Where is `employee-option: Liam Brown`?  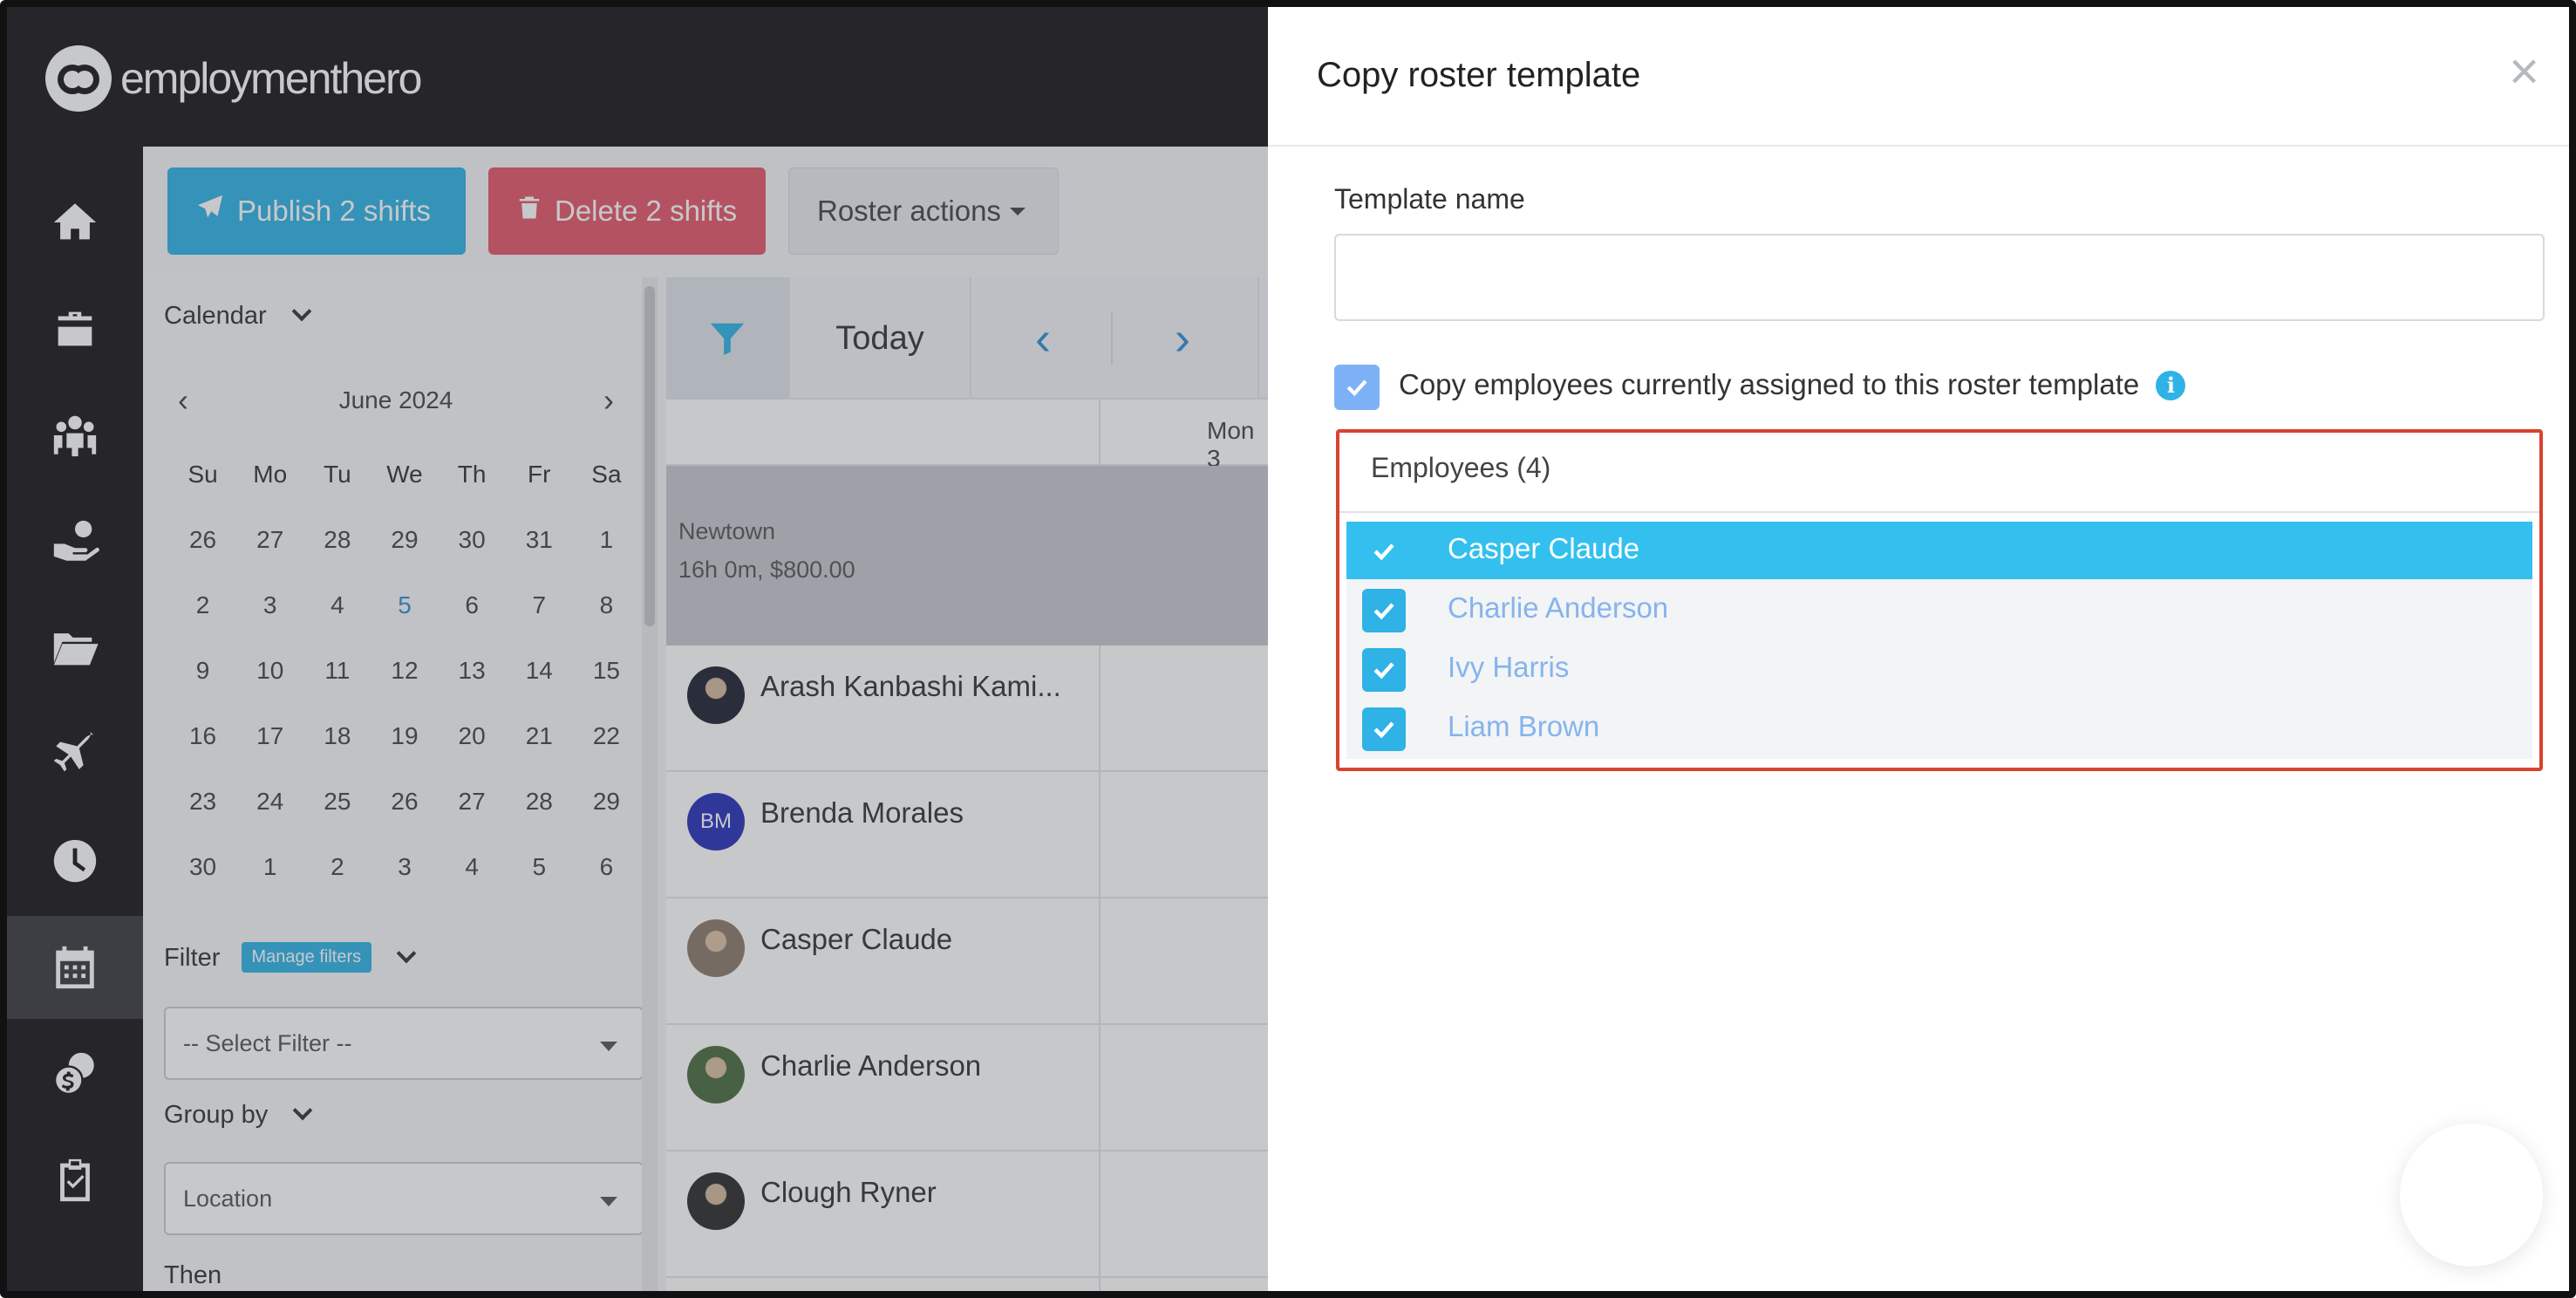
employee-option: Liam Brown is located at coordinates (1939, 728).